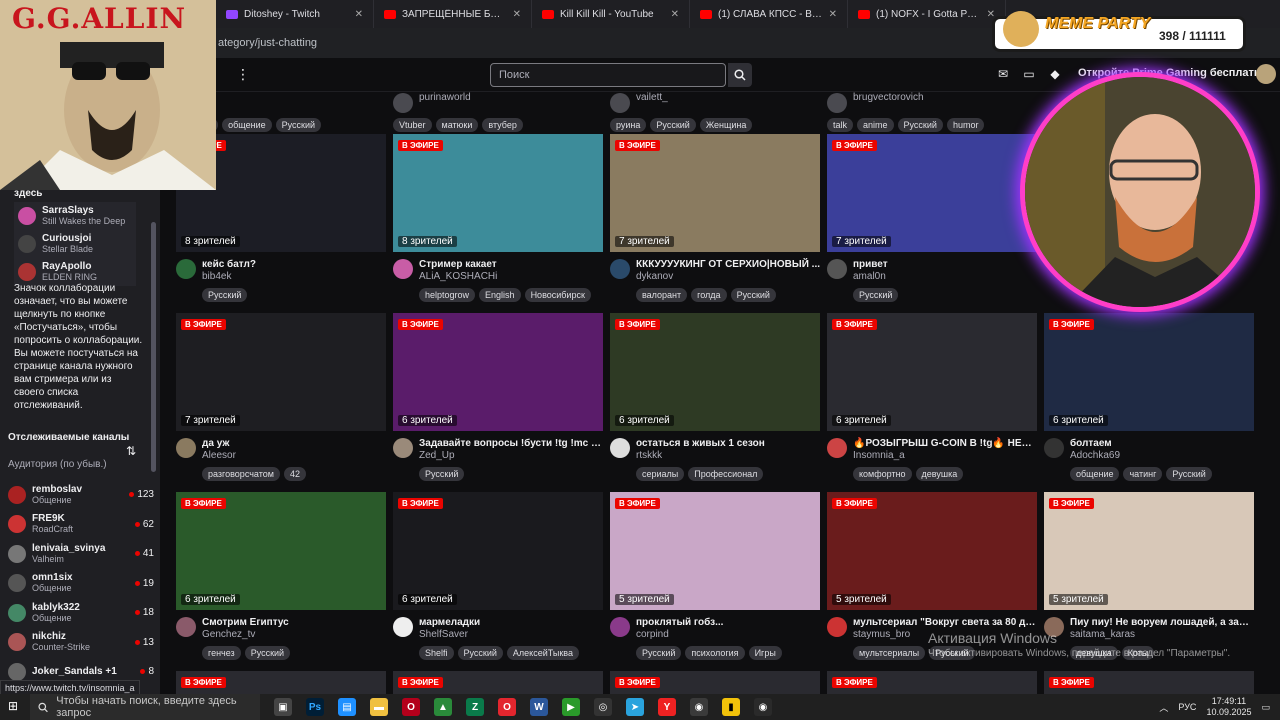 The height and width of the screenshot is (720, 1280). I want to click on stream-title: остаться в живых 1 сезон, so click(728, 443).